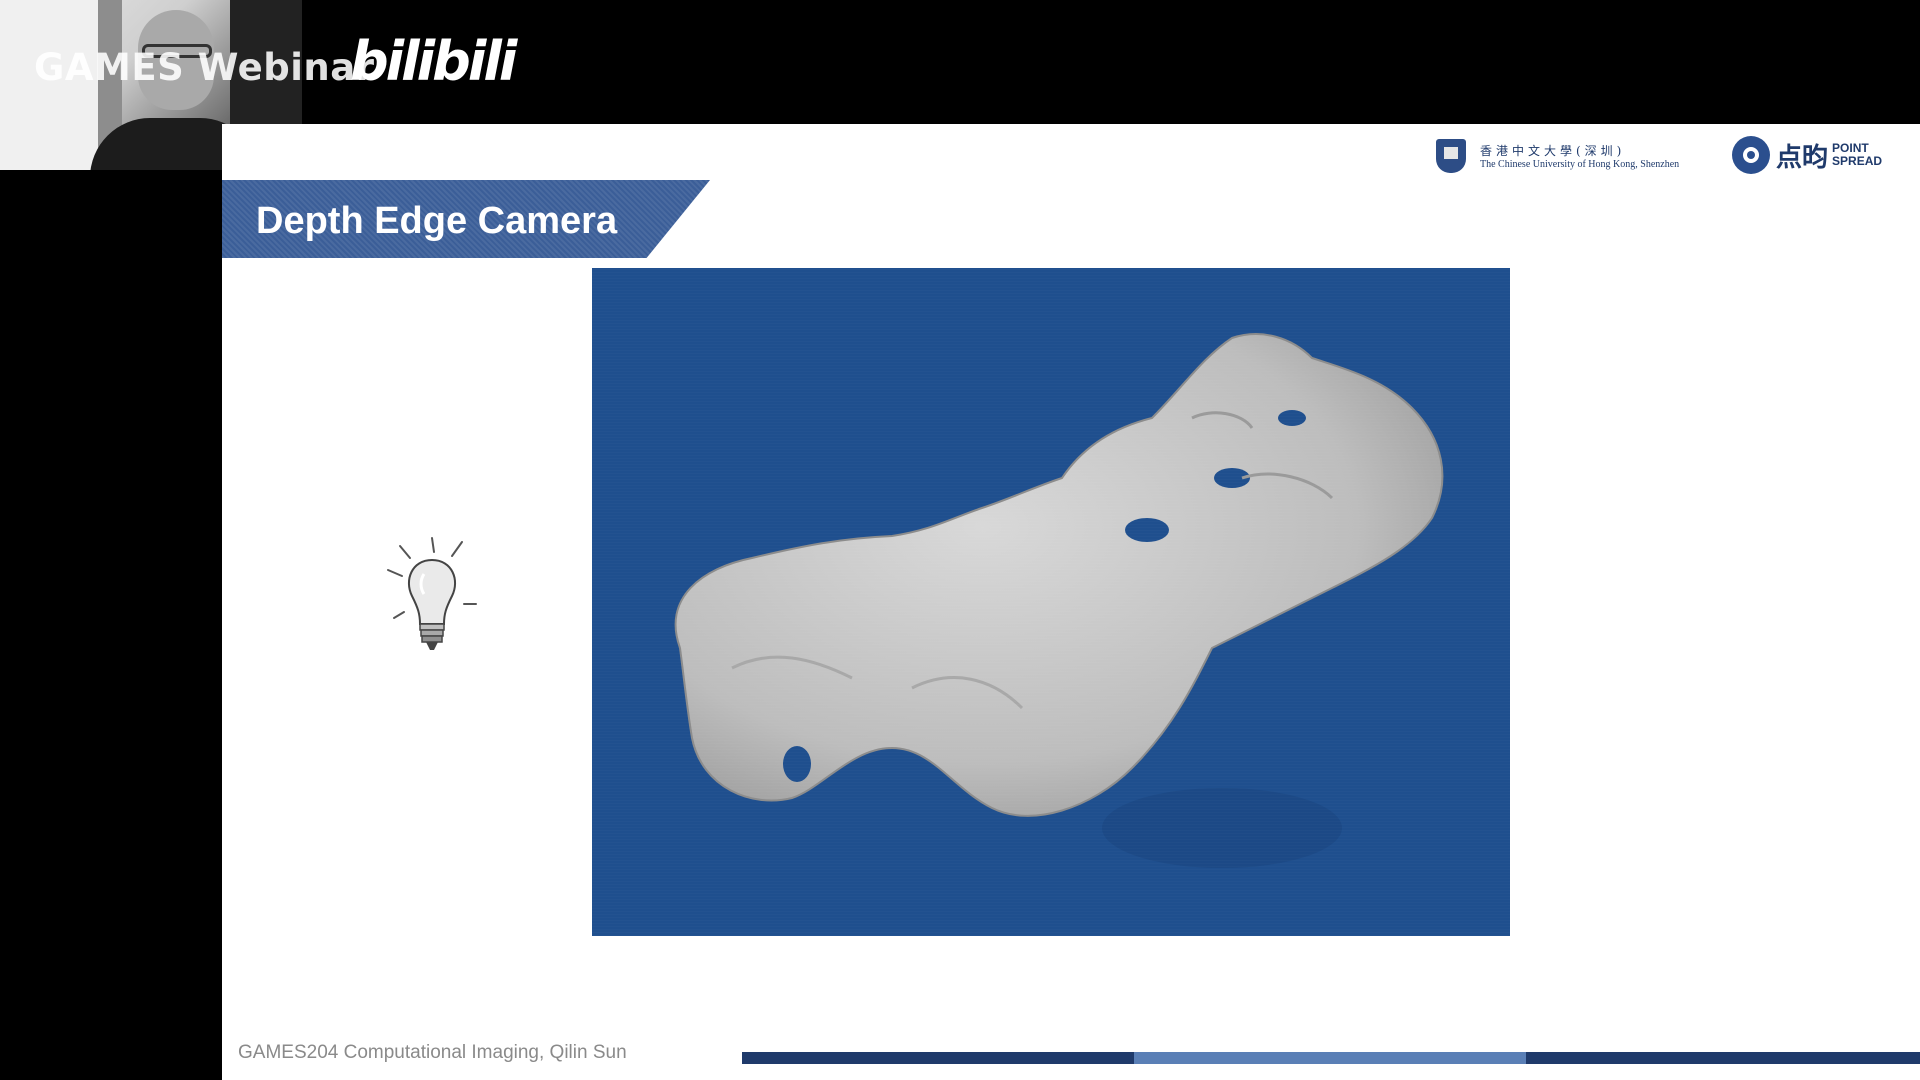 This screenshot has height=1080, width=1920. Describe the element at coordinates (432, 593) in the screenshot. I see `lightbulb-icon` at that location.